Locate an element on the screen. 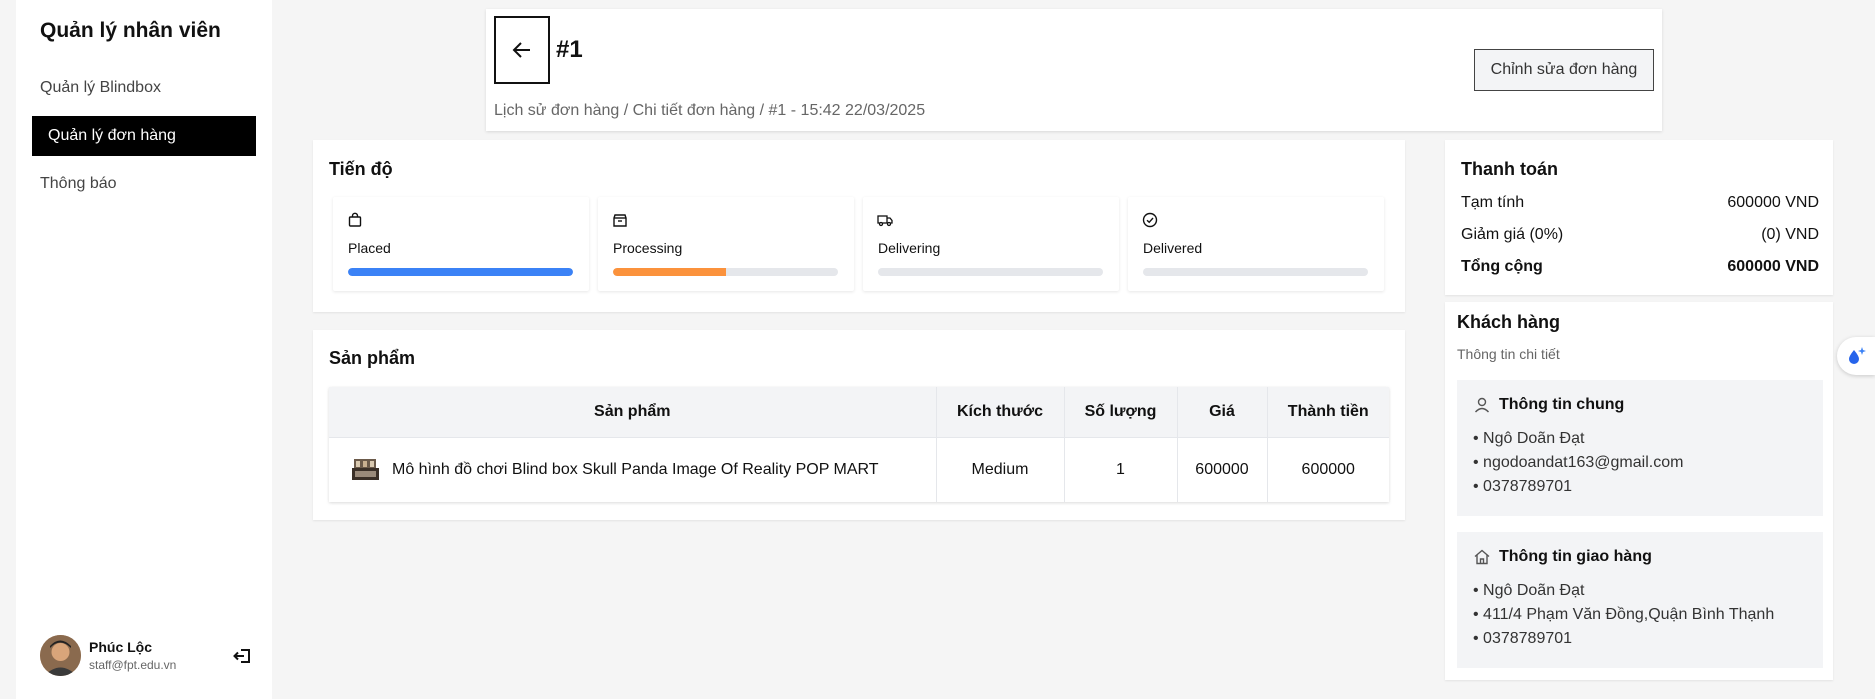 The height and width of the screenshot is (699, 1875). customer-subtitle: Thông tin chi tiết is located at coordinates (1508, 354).